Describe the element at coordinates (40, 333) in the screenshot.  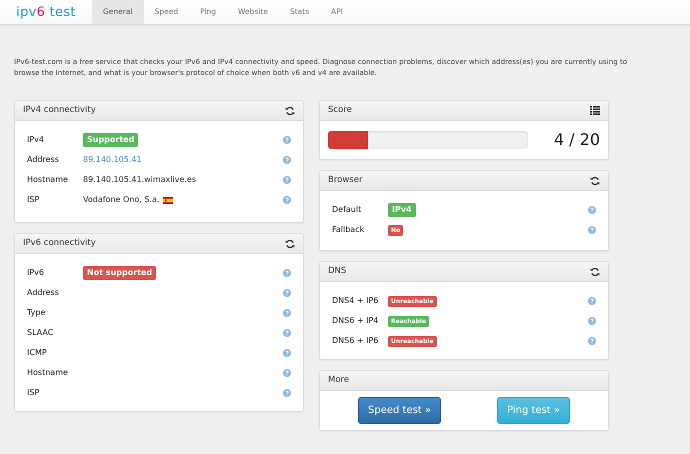
I see `row-label: SLAAC` at that location.